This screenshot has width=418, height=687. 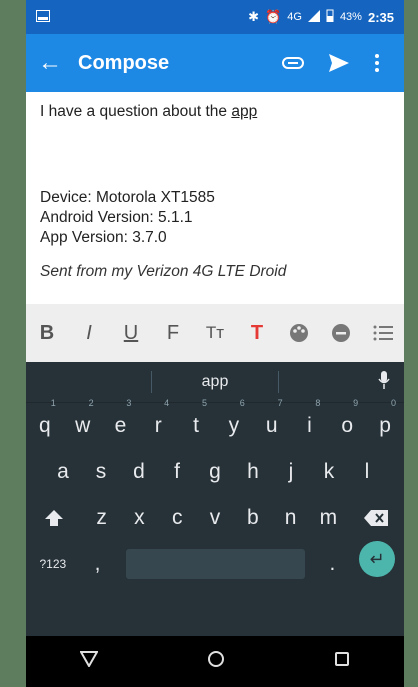 I want to click on key-label: t, so click(x=196, y=425).